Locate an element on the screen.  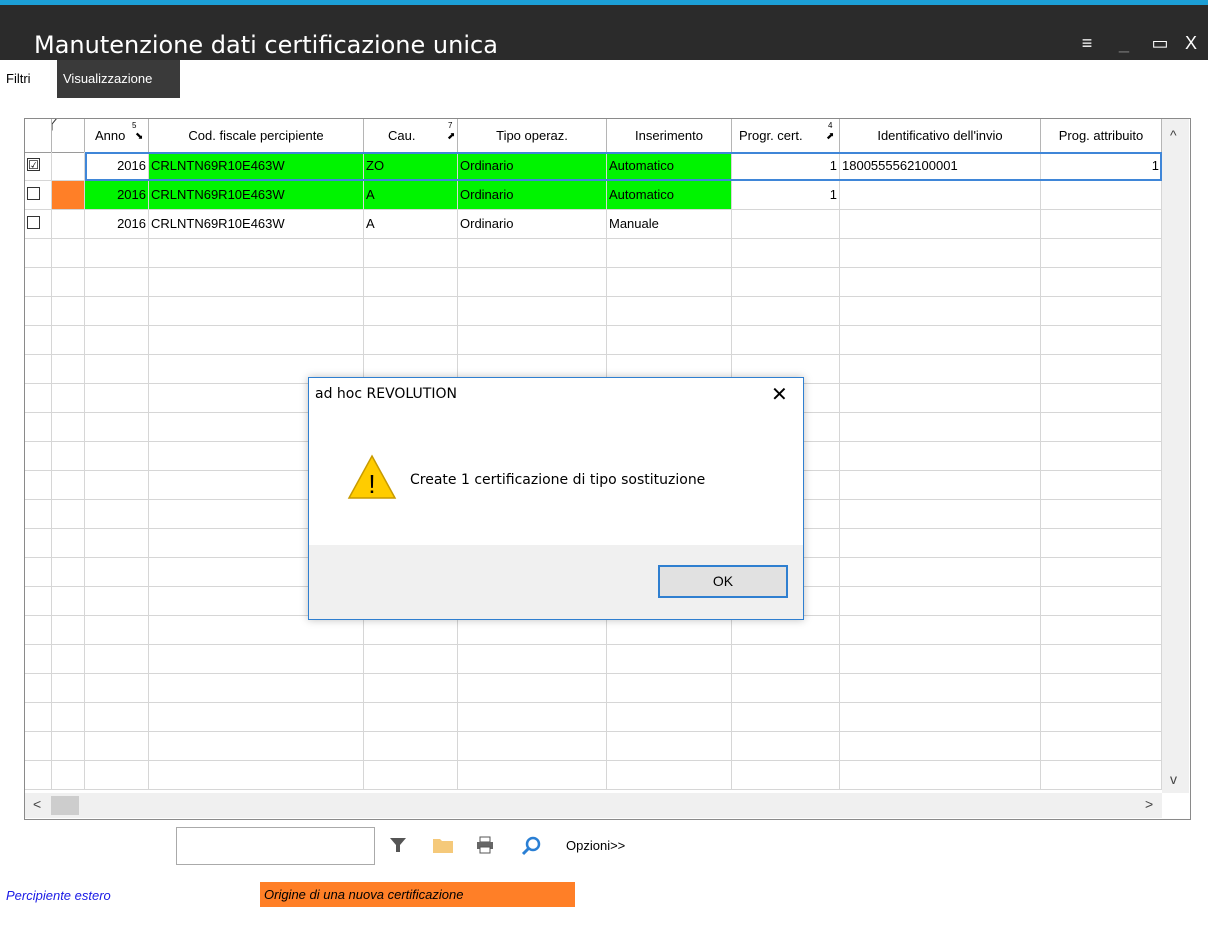
column-header-cau: Cau. 7 ⬈ is located at coordinates (411, 135).